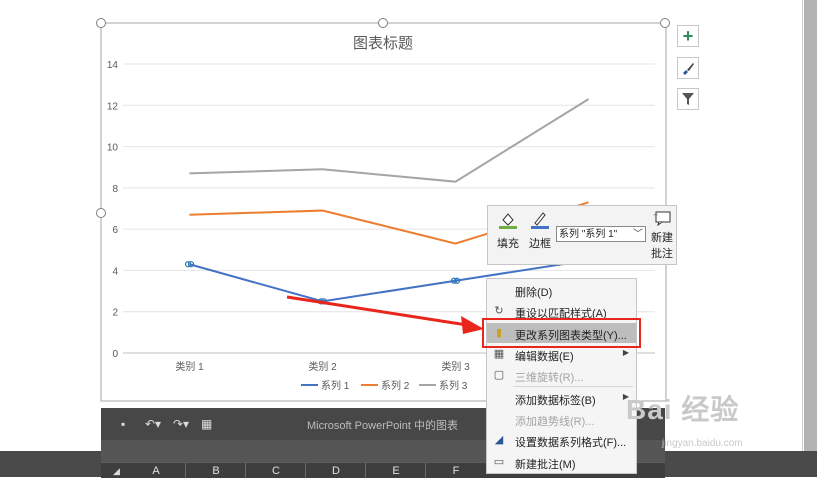  I want to click on column-a: A, so click(156, 471).